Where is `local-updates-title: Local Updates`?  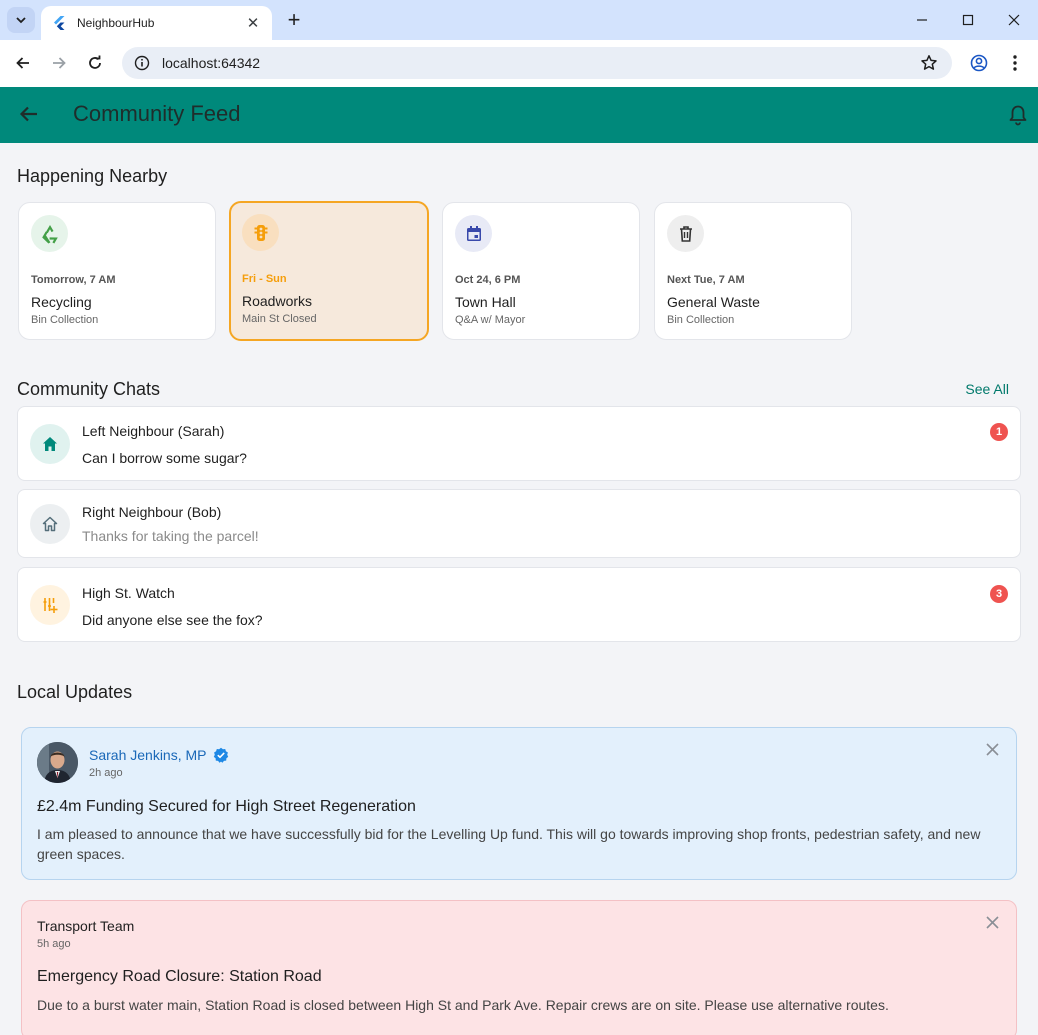
local-updates-title: Local Updates is located at coordinates (75, 692).